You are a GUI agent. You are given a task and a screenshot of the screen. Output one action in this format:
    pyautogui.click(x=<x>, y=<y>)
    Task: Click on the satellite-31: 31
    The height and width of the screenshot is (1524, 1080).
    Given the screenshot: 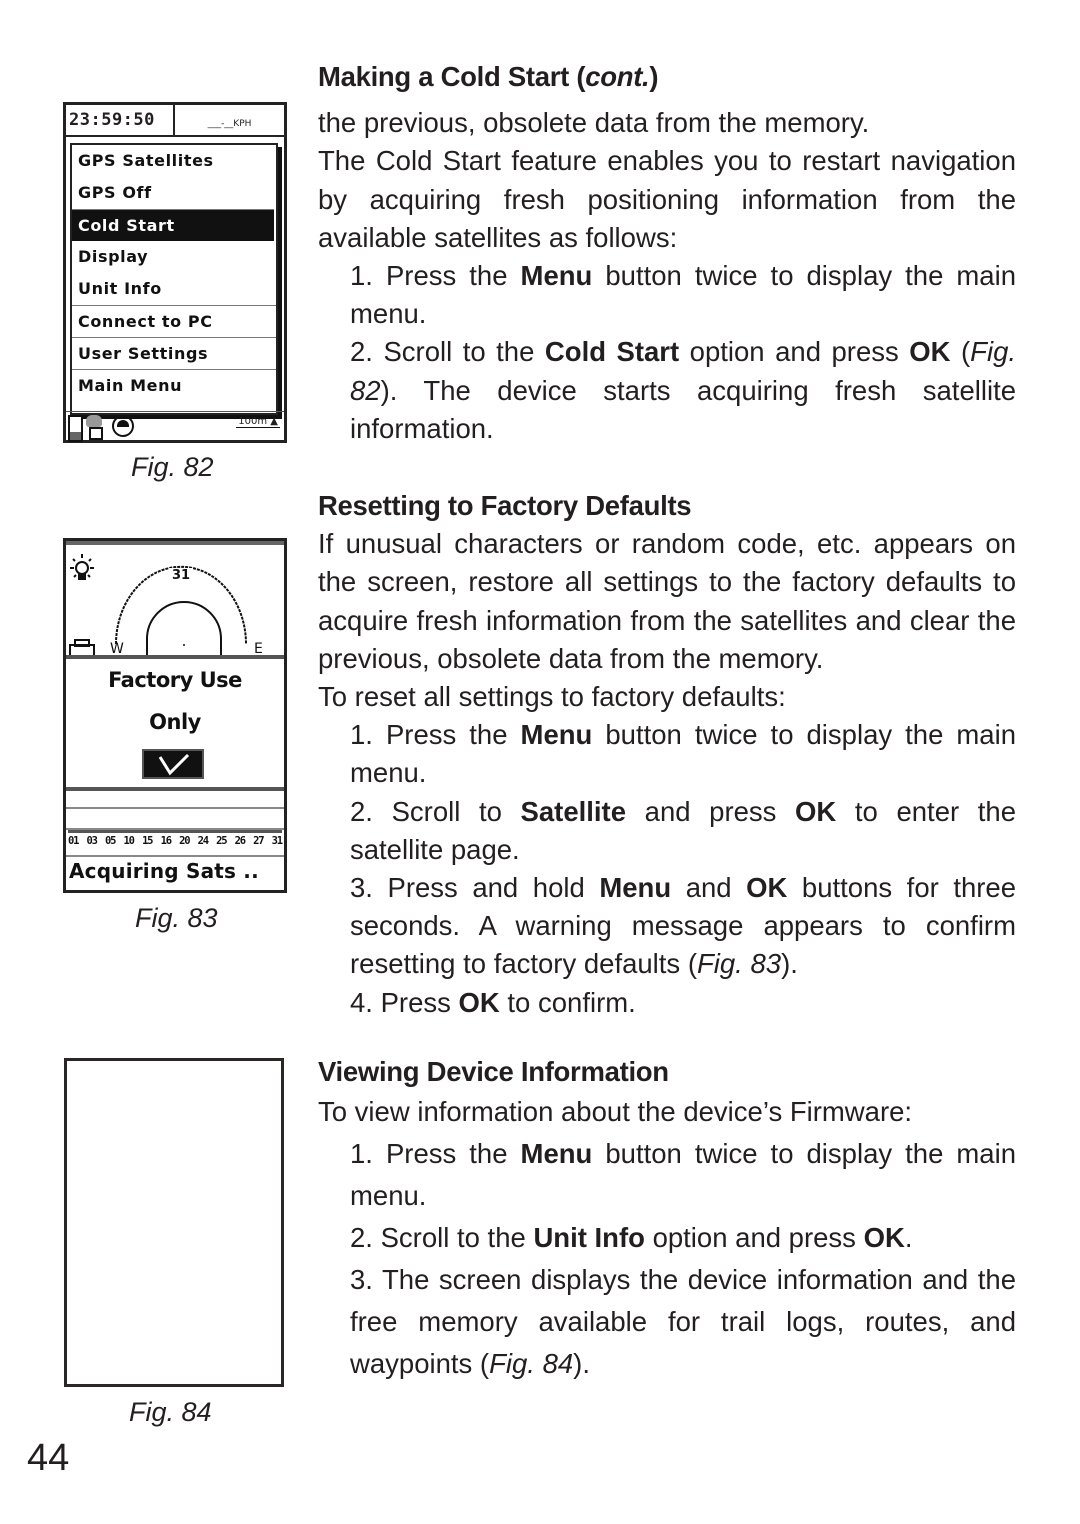 What is the action you would take?
    pyautogui.click(x=181, y=575)
    